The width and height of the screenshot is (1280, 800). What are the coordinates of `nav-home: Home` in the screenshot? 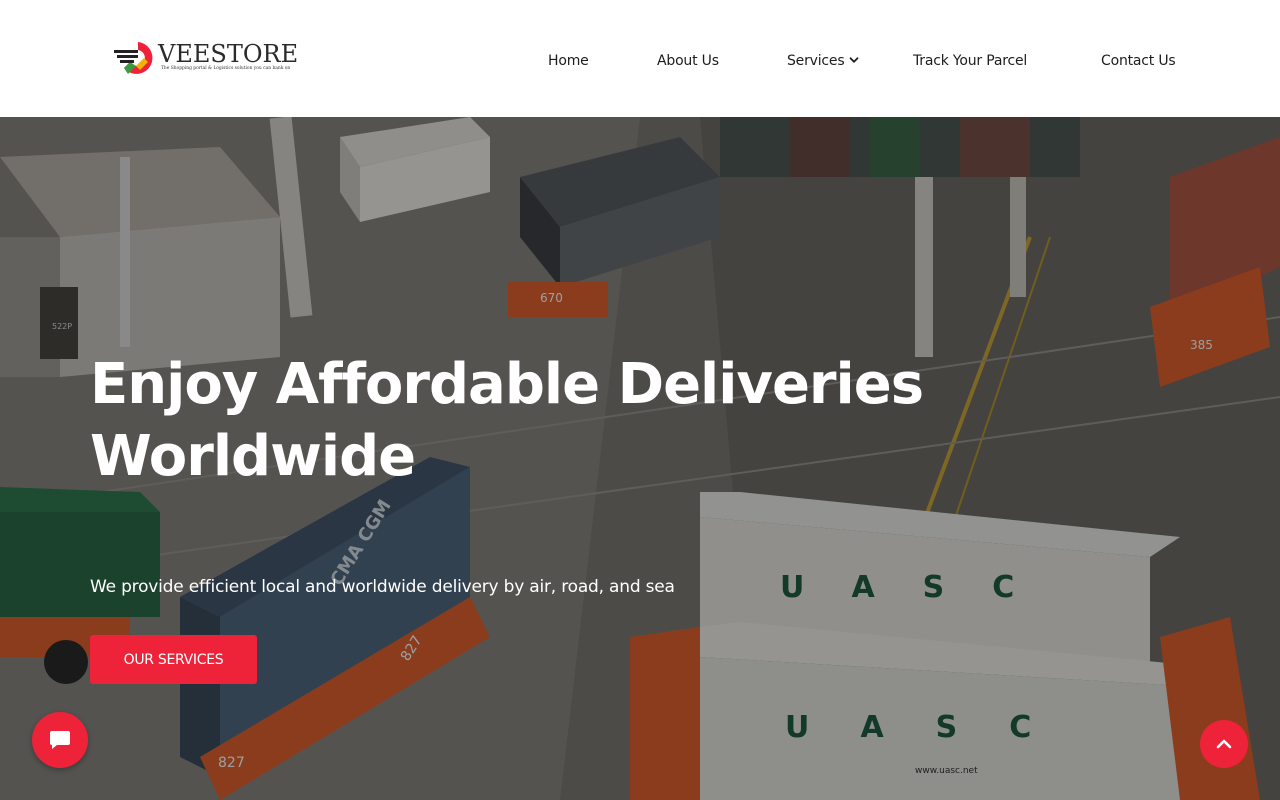 It's located at (568, 61).